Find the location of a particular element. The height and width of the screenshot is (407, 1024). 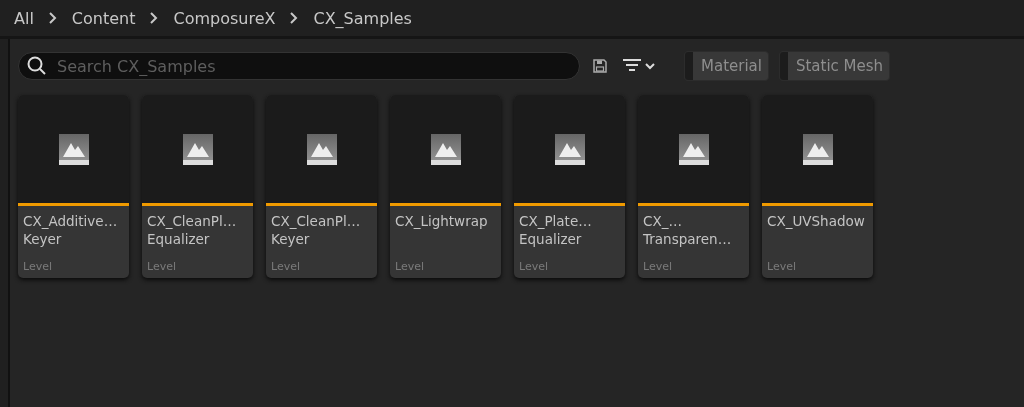

breadcrumb: Content is located at coordinates (103, 18).